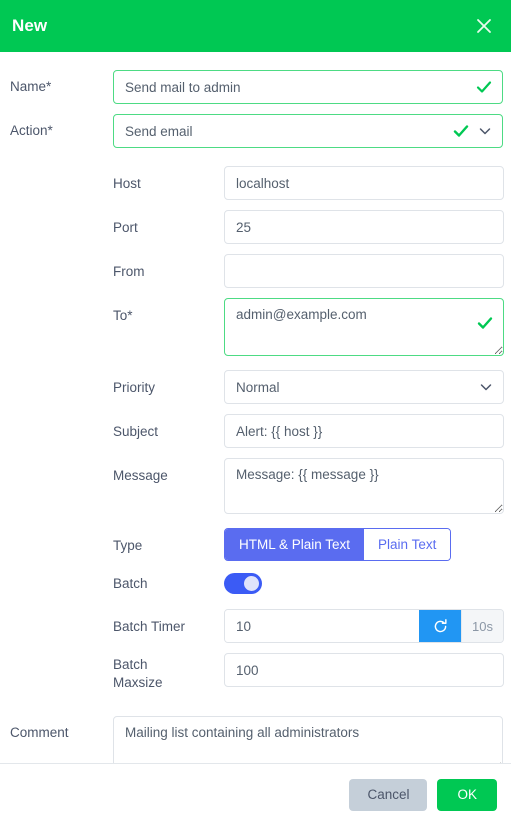  I want to click on message-textarea, so click(364, 486).